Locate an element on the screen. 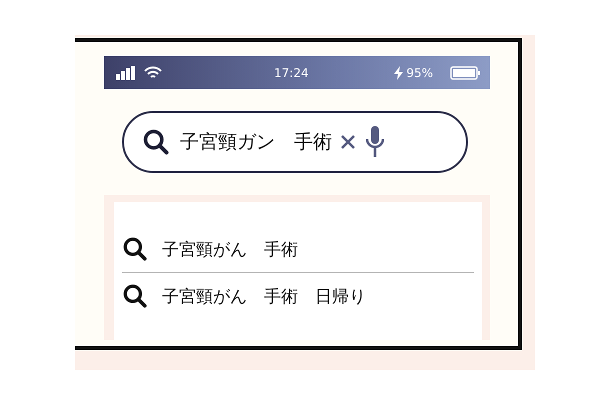 The width and height of the screenshot is (610, 400). signal-icon is located at coordinates (126, 73).